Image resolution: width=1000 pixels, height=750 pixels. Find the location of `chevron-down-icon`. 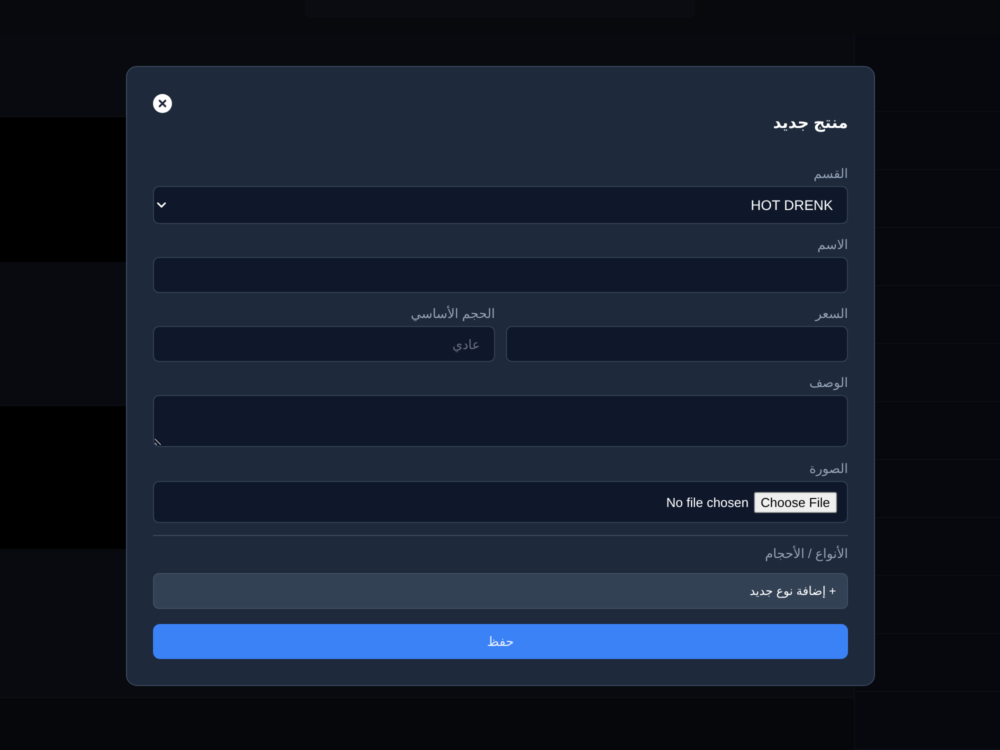

chevron-down-icon is located at coordinates (161, 205).